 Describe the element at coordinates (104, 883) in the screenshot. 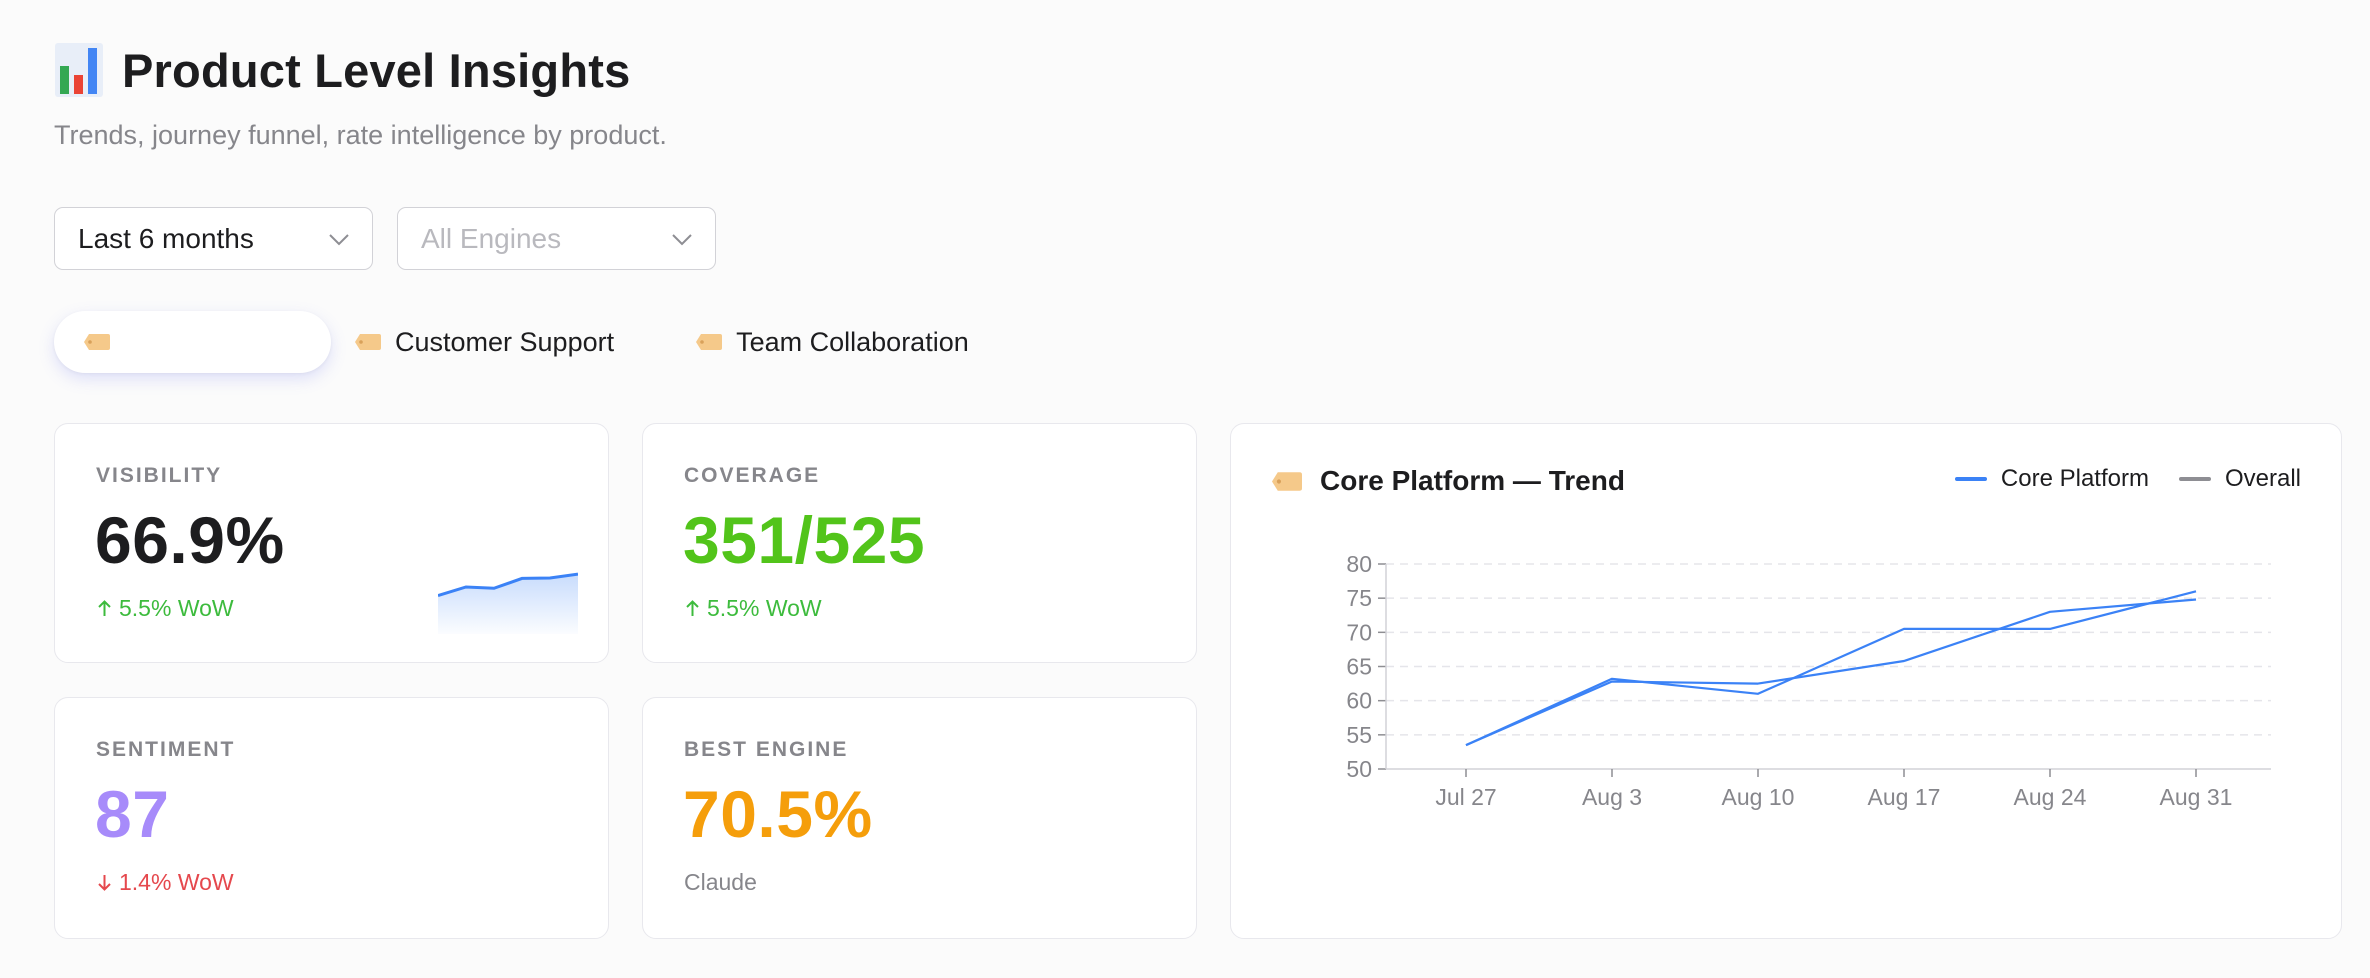

I see `arrow-down-icon` at that location.